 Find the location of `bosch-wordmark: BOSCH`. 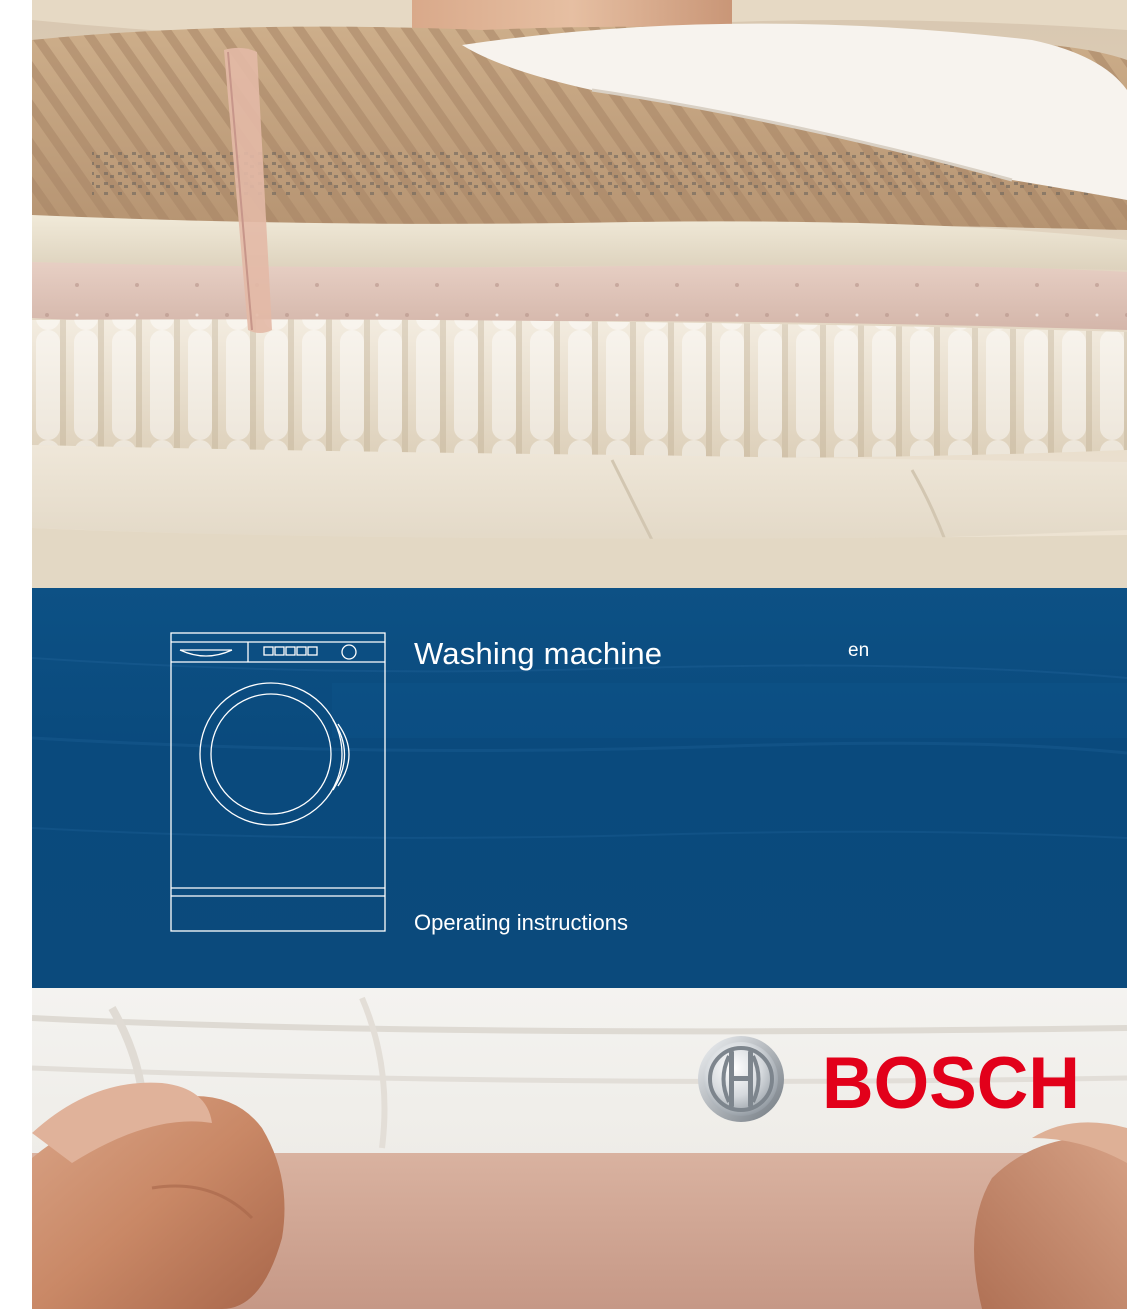

bosch-wordmark: BOSCH is located at coordinates (951, 1082).